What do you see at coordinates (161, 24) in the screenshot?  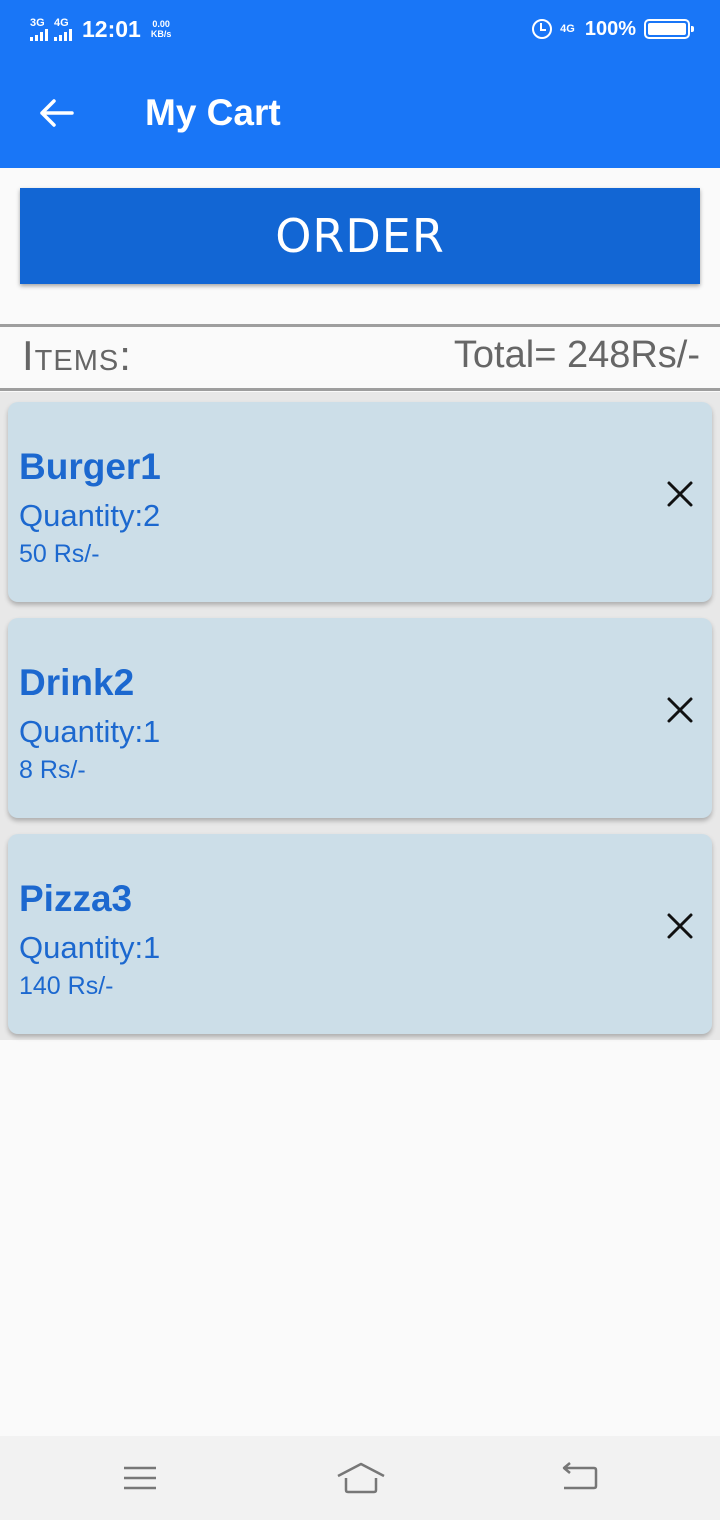 I see `speed-value: 0.00` at bounding box center [161, 24].